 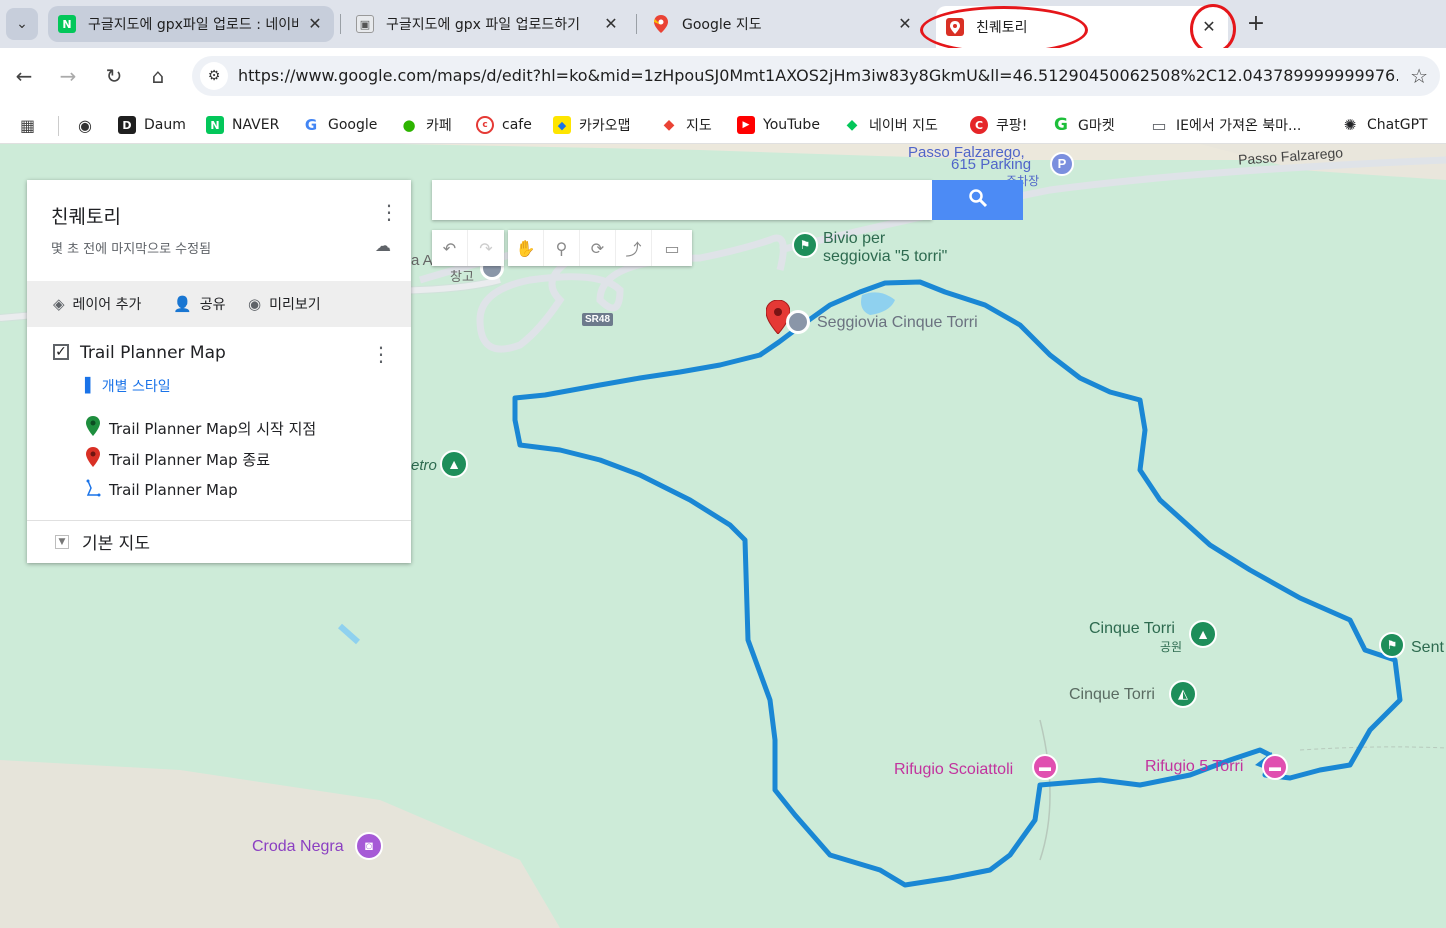 What do you see at coordinates (369, 846) in the screenshot?
I see `camera-icon: ◙` at bounding box center [369, 846].